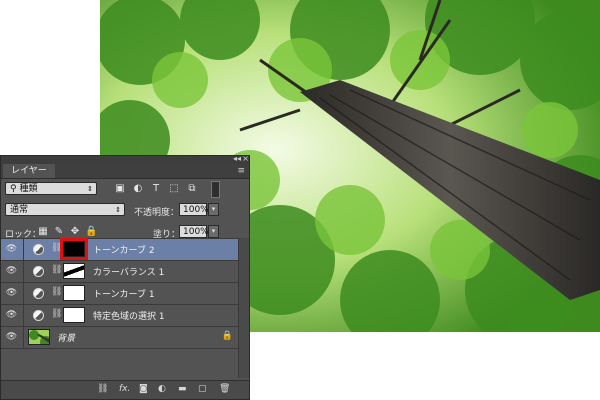 The height and width of the screenshot is (400, 600). What do you see at coordinates (128, 271) in the screenshot?
I see `layer-name: カラーバランス 1` at bounding box center [128, 271].